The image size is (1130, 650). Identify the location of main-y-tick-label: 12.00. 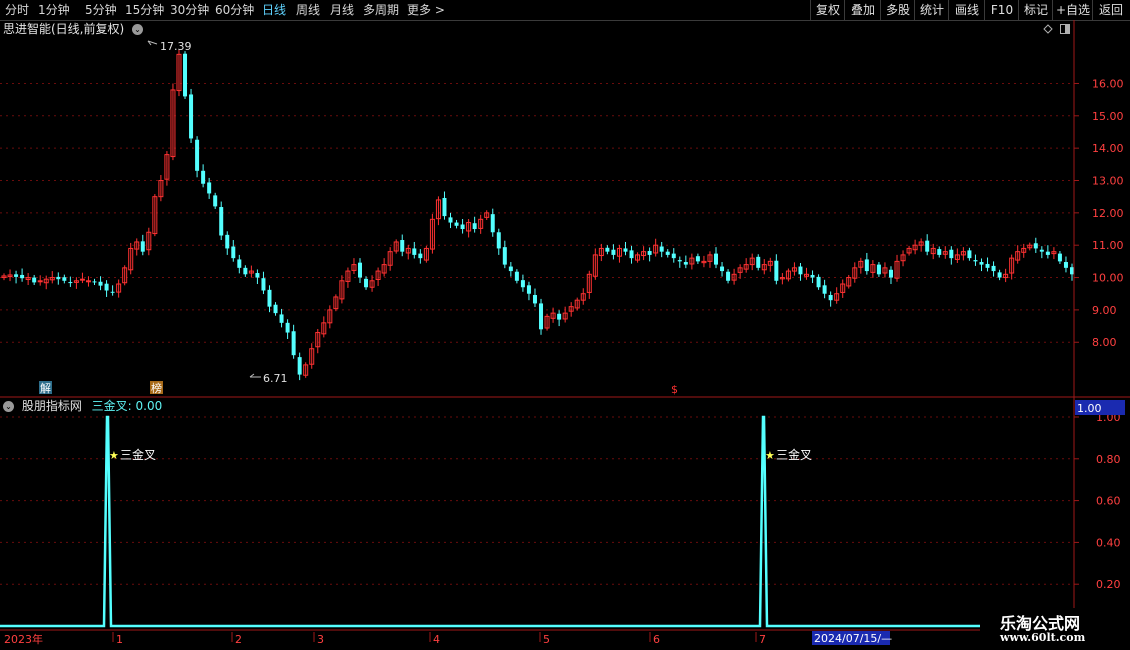
(1108, 213).